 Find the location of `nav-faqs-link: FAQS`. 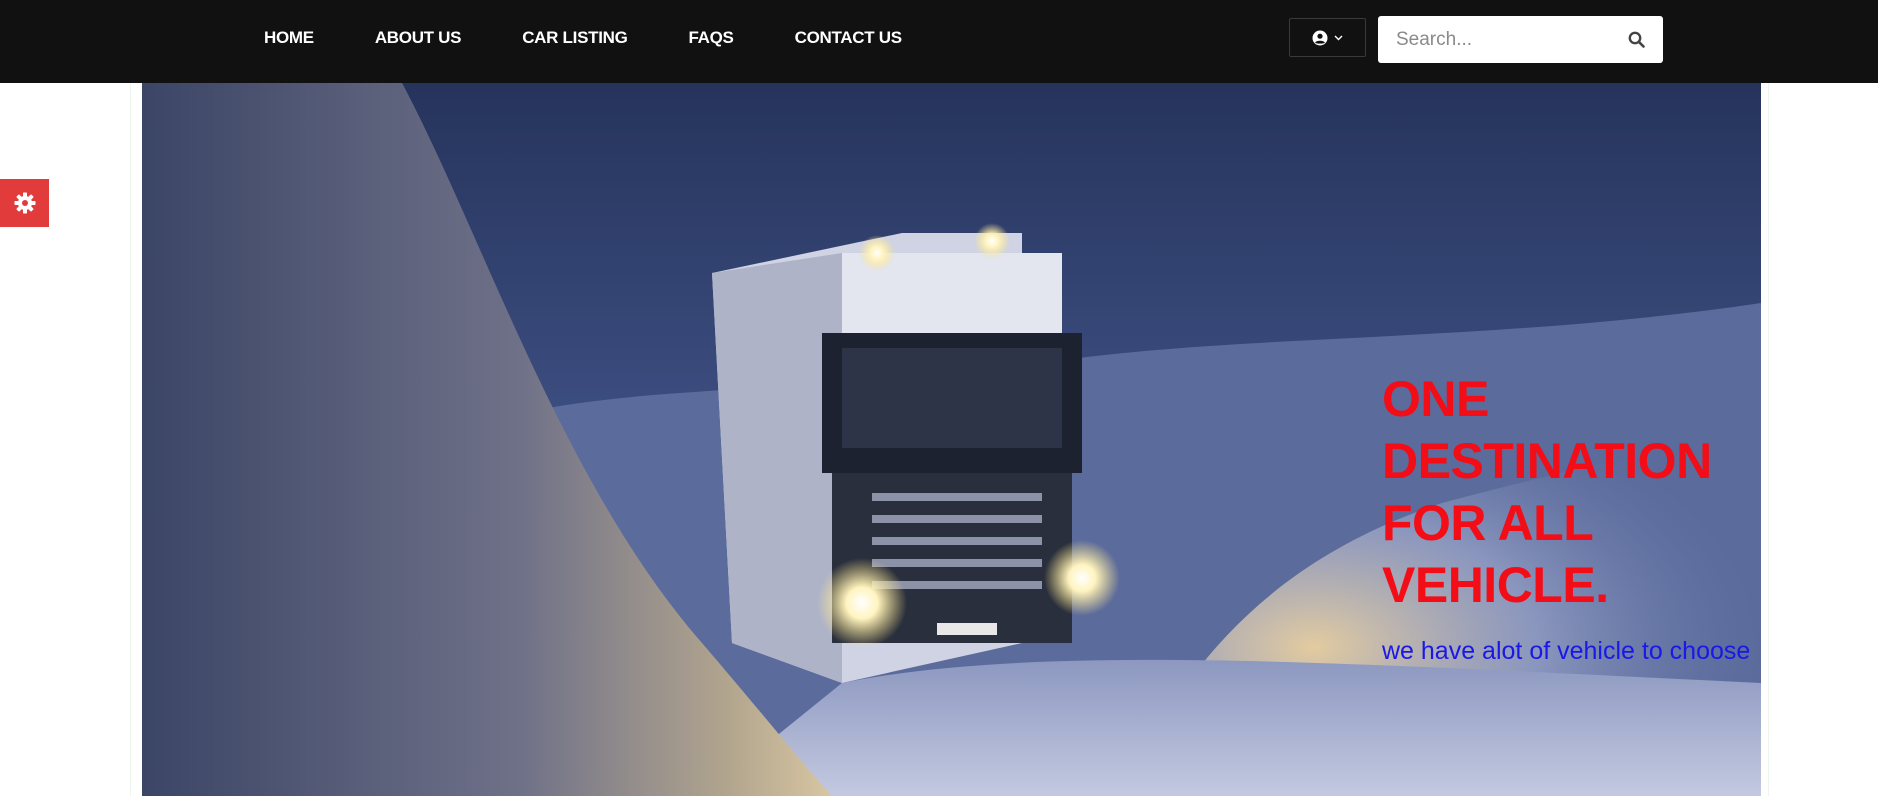

nav-faqs-link: FAQS is located at coordinates (711, 38).